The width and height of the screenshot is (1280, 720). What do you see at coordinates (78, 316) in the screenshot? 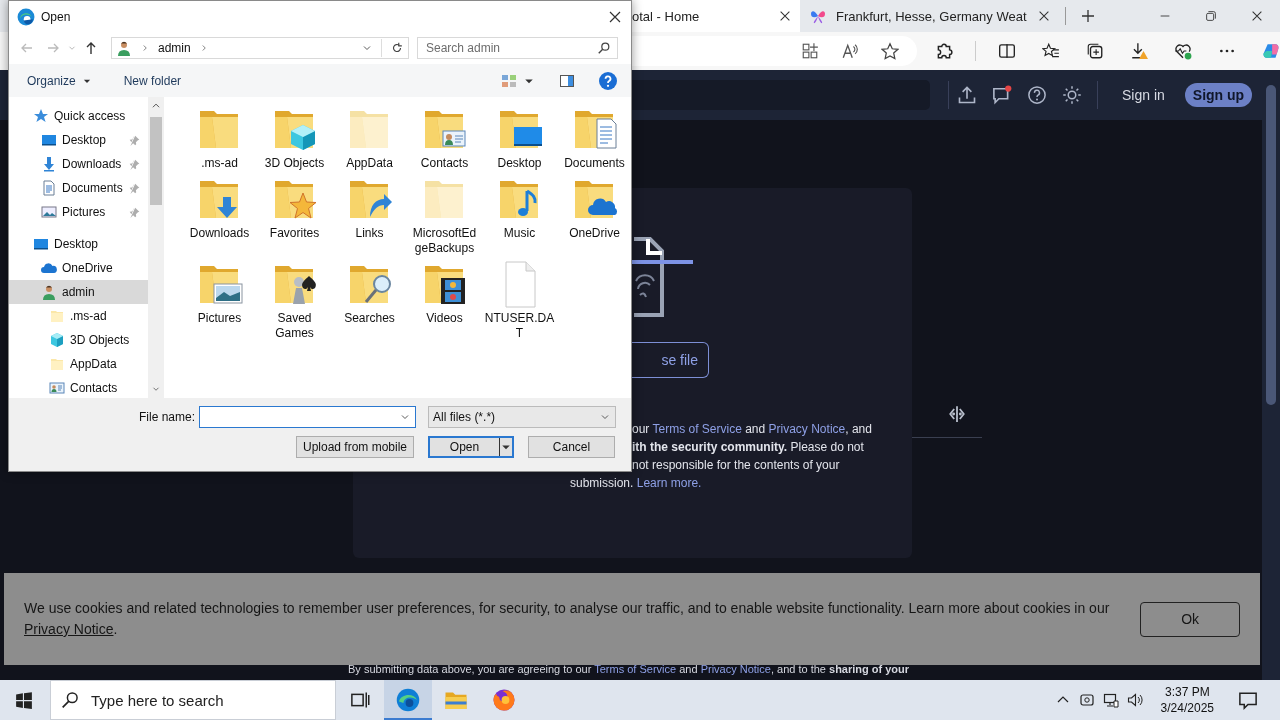
I see `nav-item: .ms-ad` at bounding box center [78, 316].